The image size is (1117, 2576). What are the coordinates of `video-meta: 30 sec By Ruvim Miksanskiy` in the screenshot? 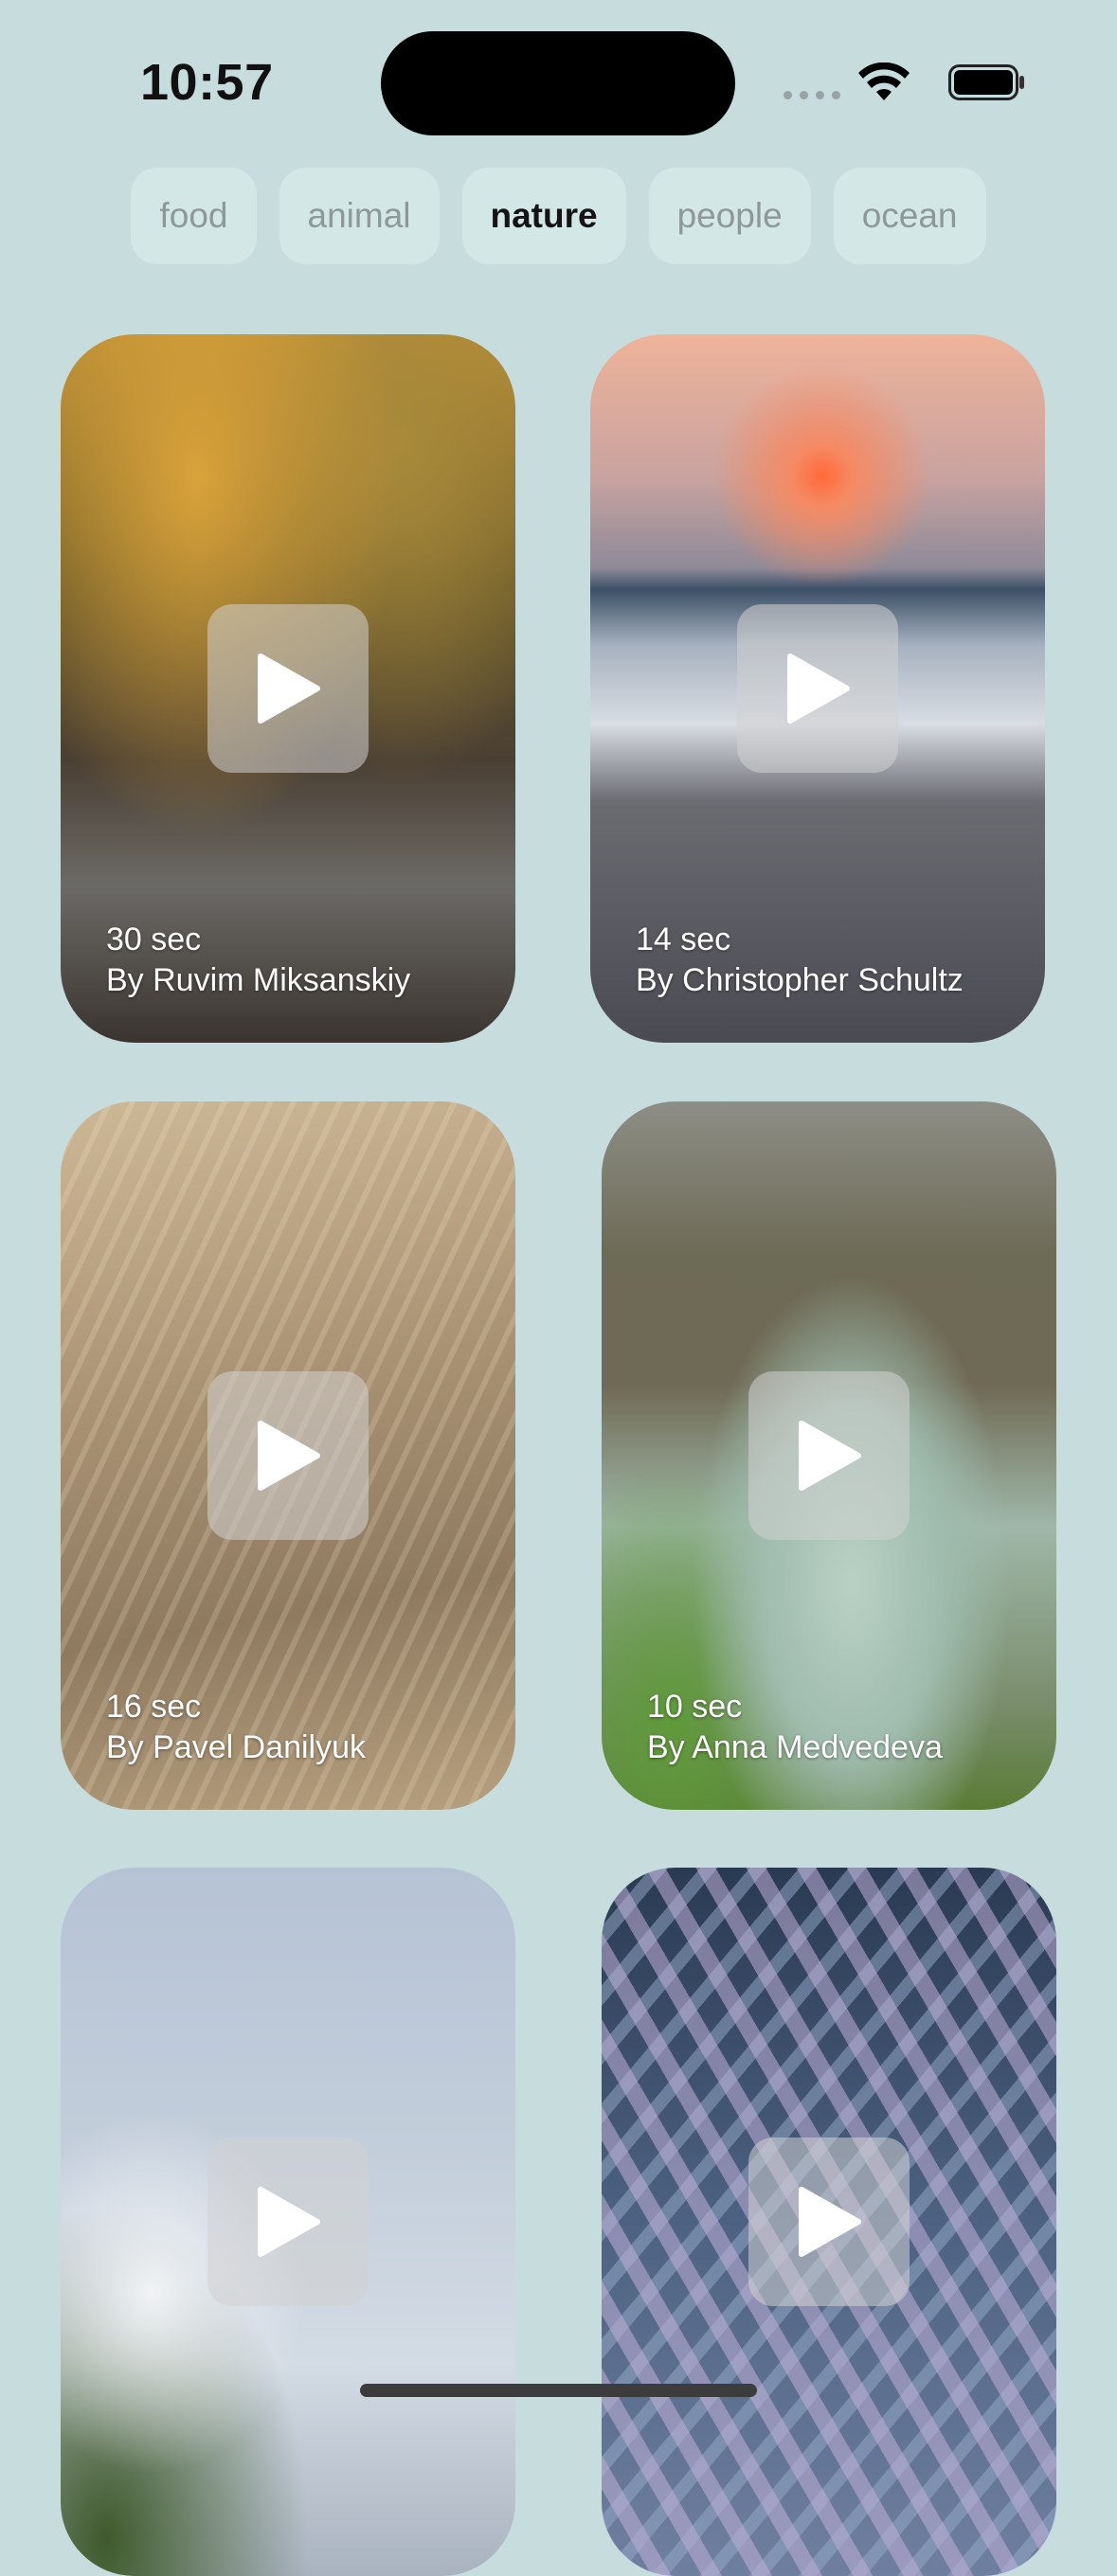 It's located at (258, 960).